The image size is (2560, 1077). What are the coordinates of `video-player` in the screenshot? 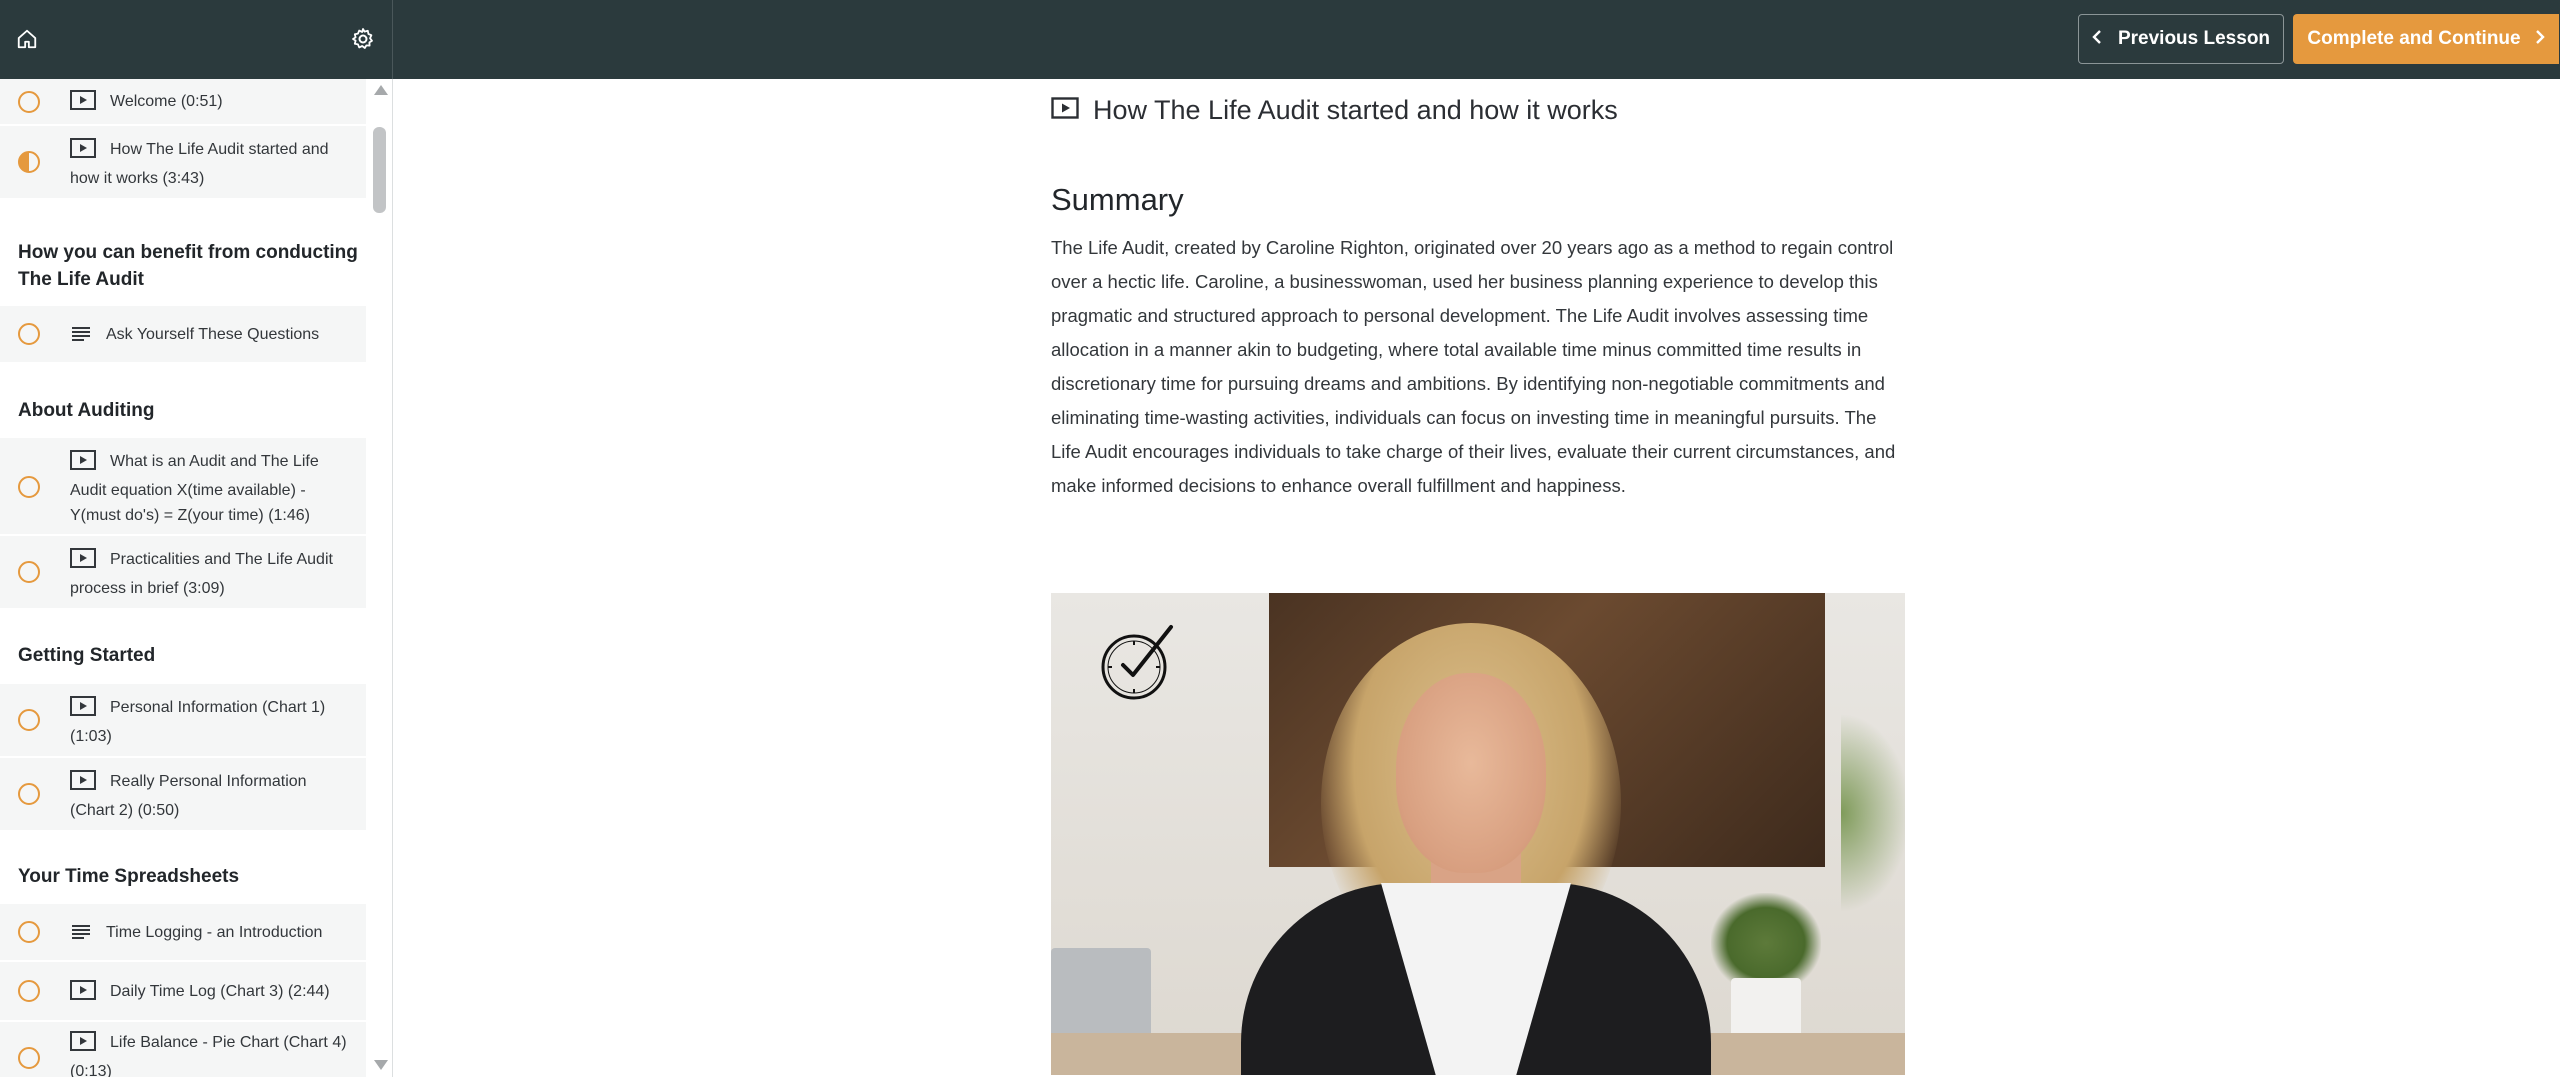 It's located at (1478, 834).